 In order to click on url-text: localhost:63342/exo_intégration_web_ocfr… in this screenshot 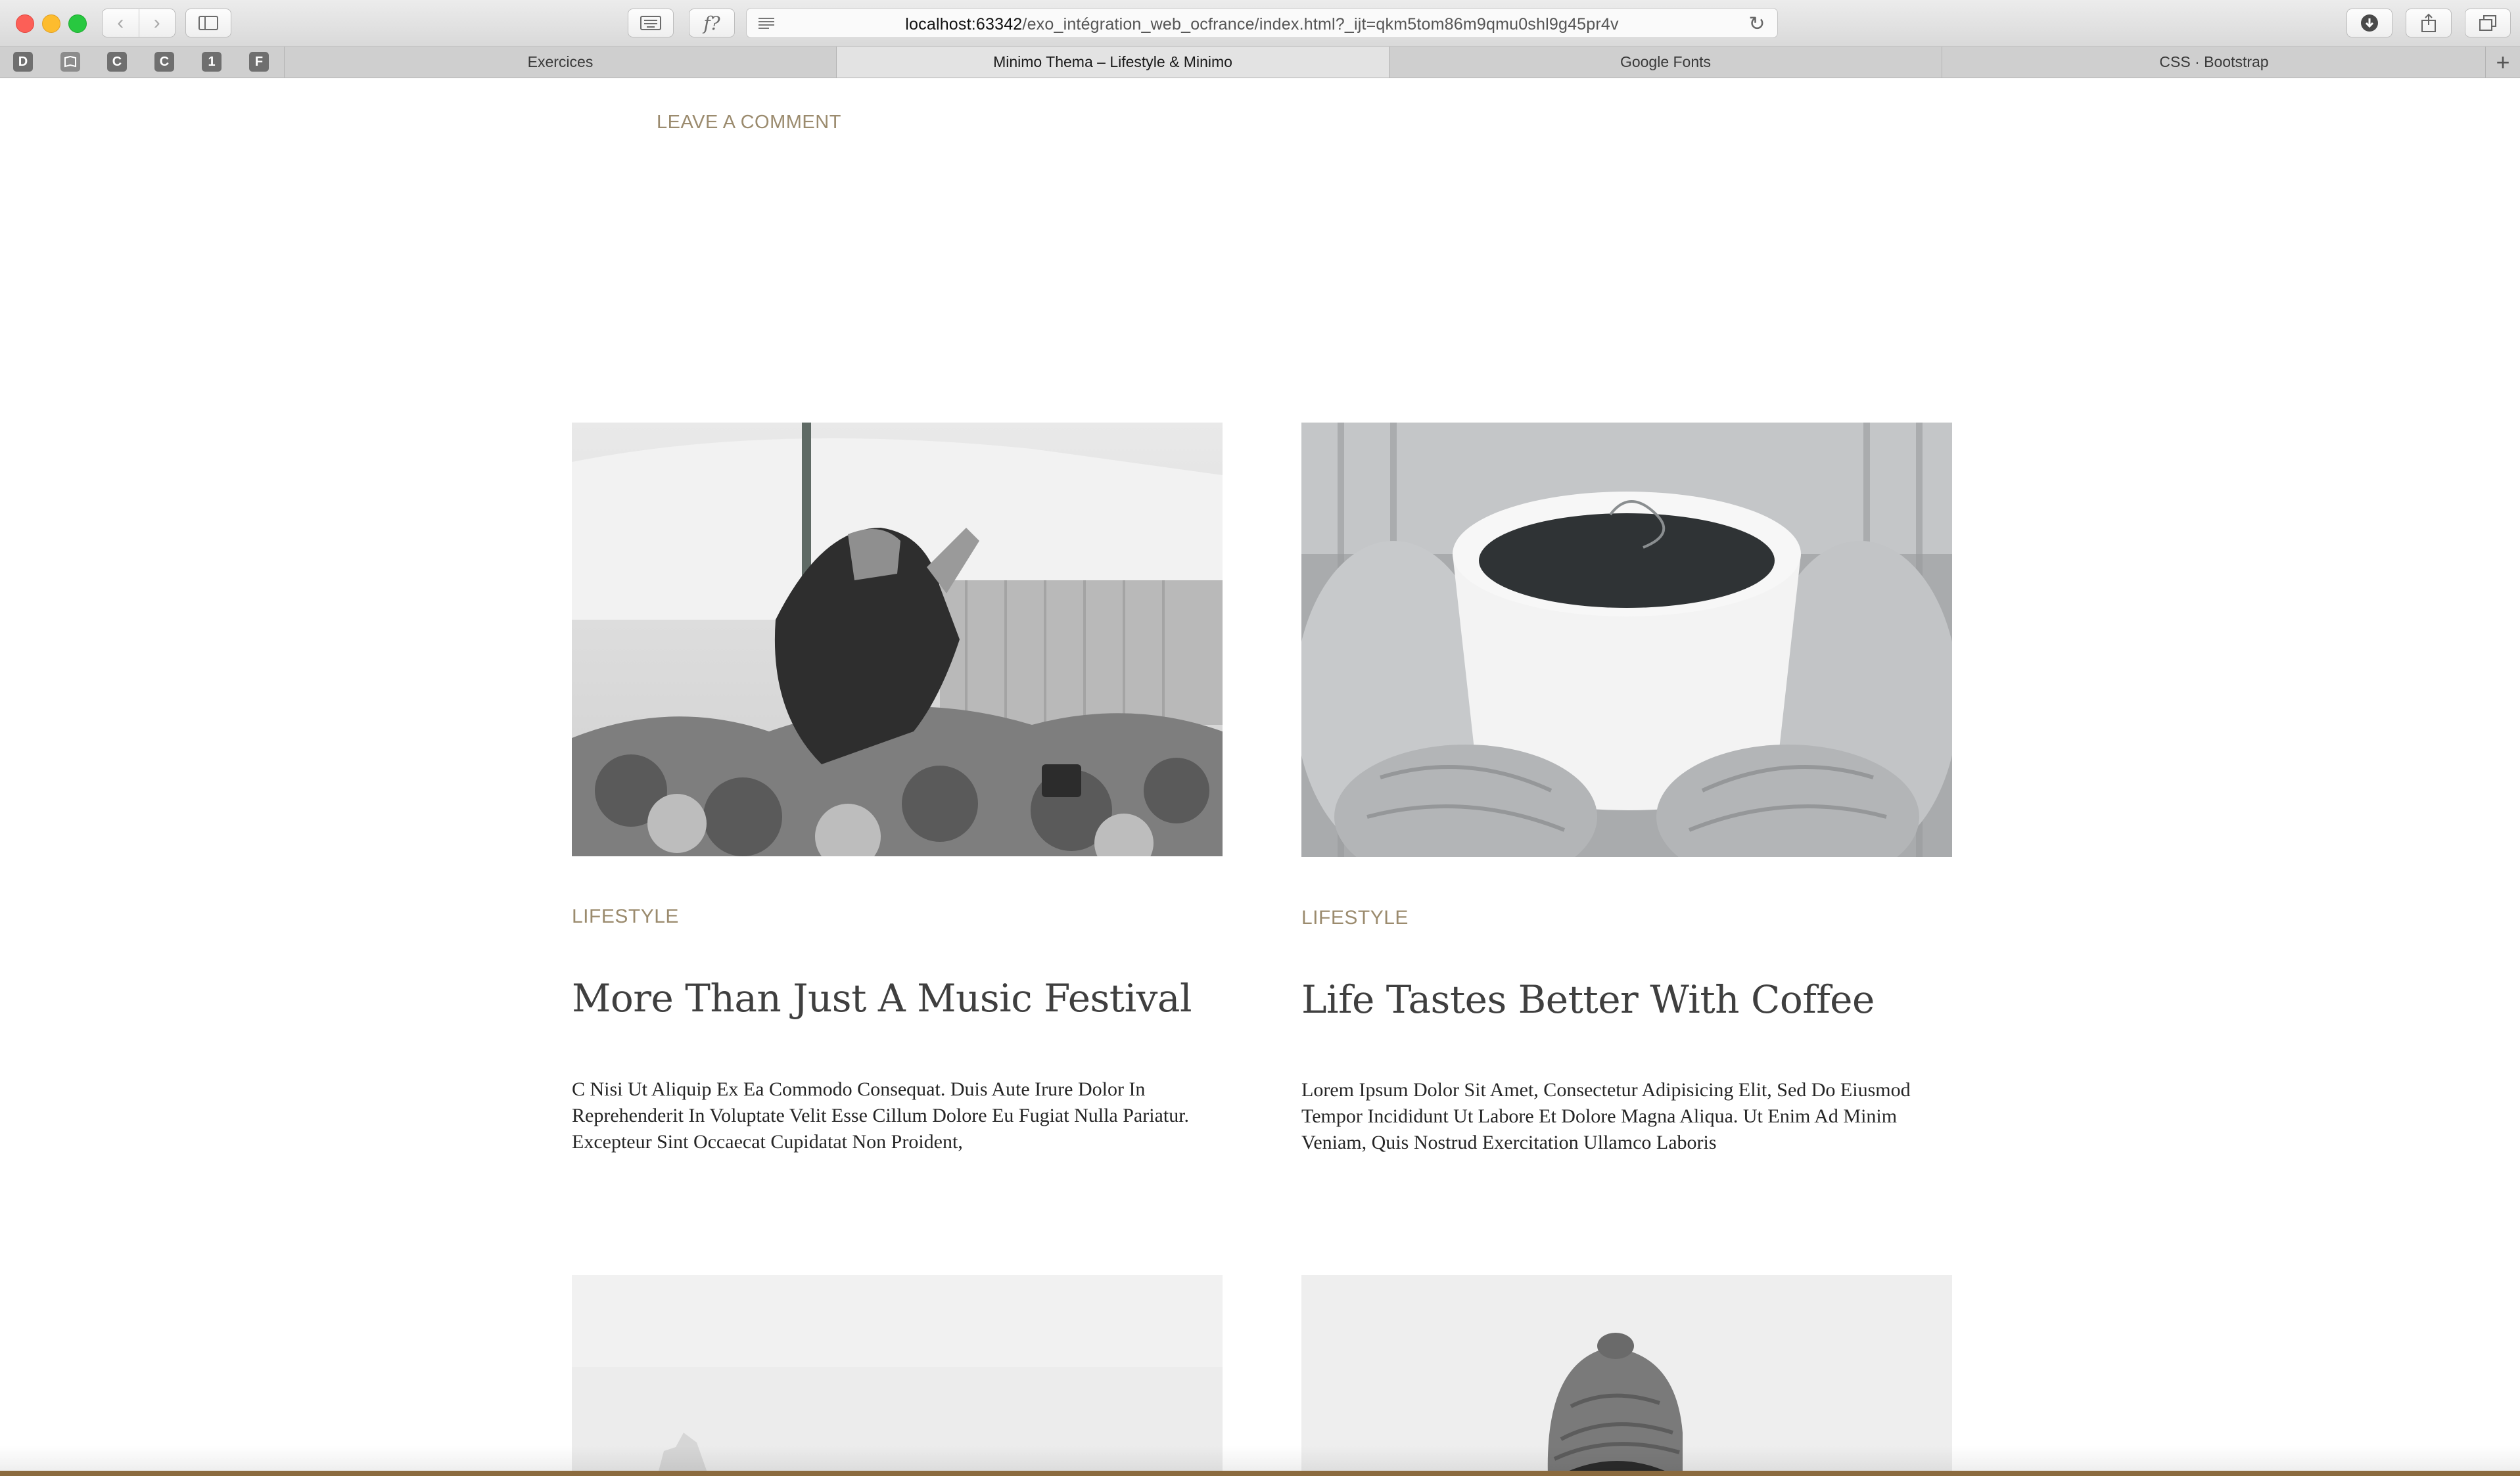, I will do `click(1262, 24)`.